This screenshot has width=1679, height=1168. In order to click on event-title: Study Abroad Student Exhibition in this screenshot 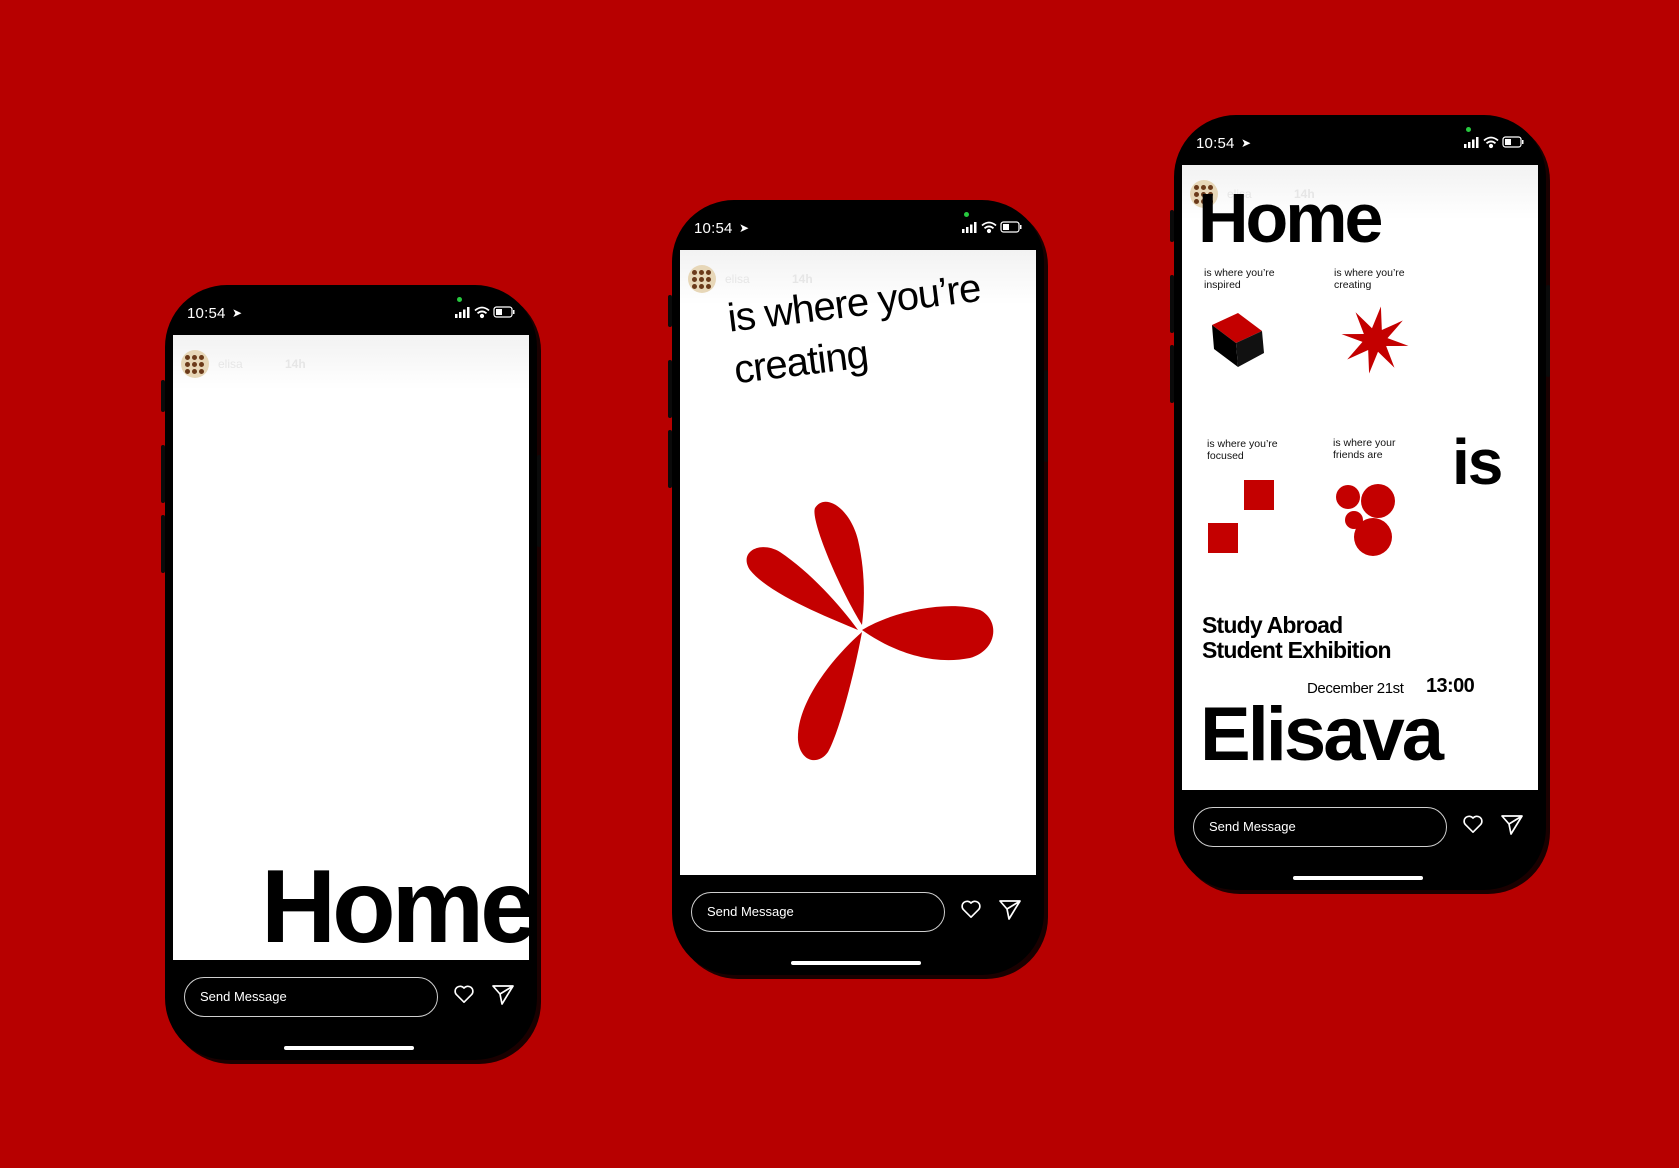, I will do `click(1297, 637)`.